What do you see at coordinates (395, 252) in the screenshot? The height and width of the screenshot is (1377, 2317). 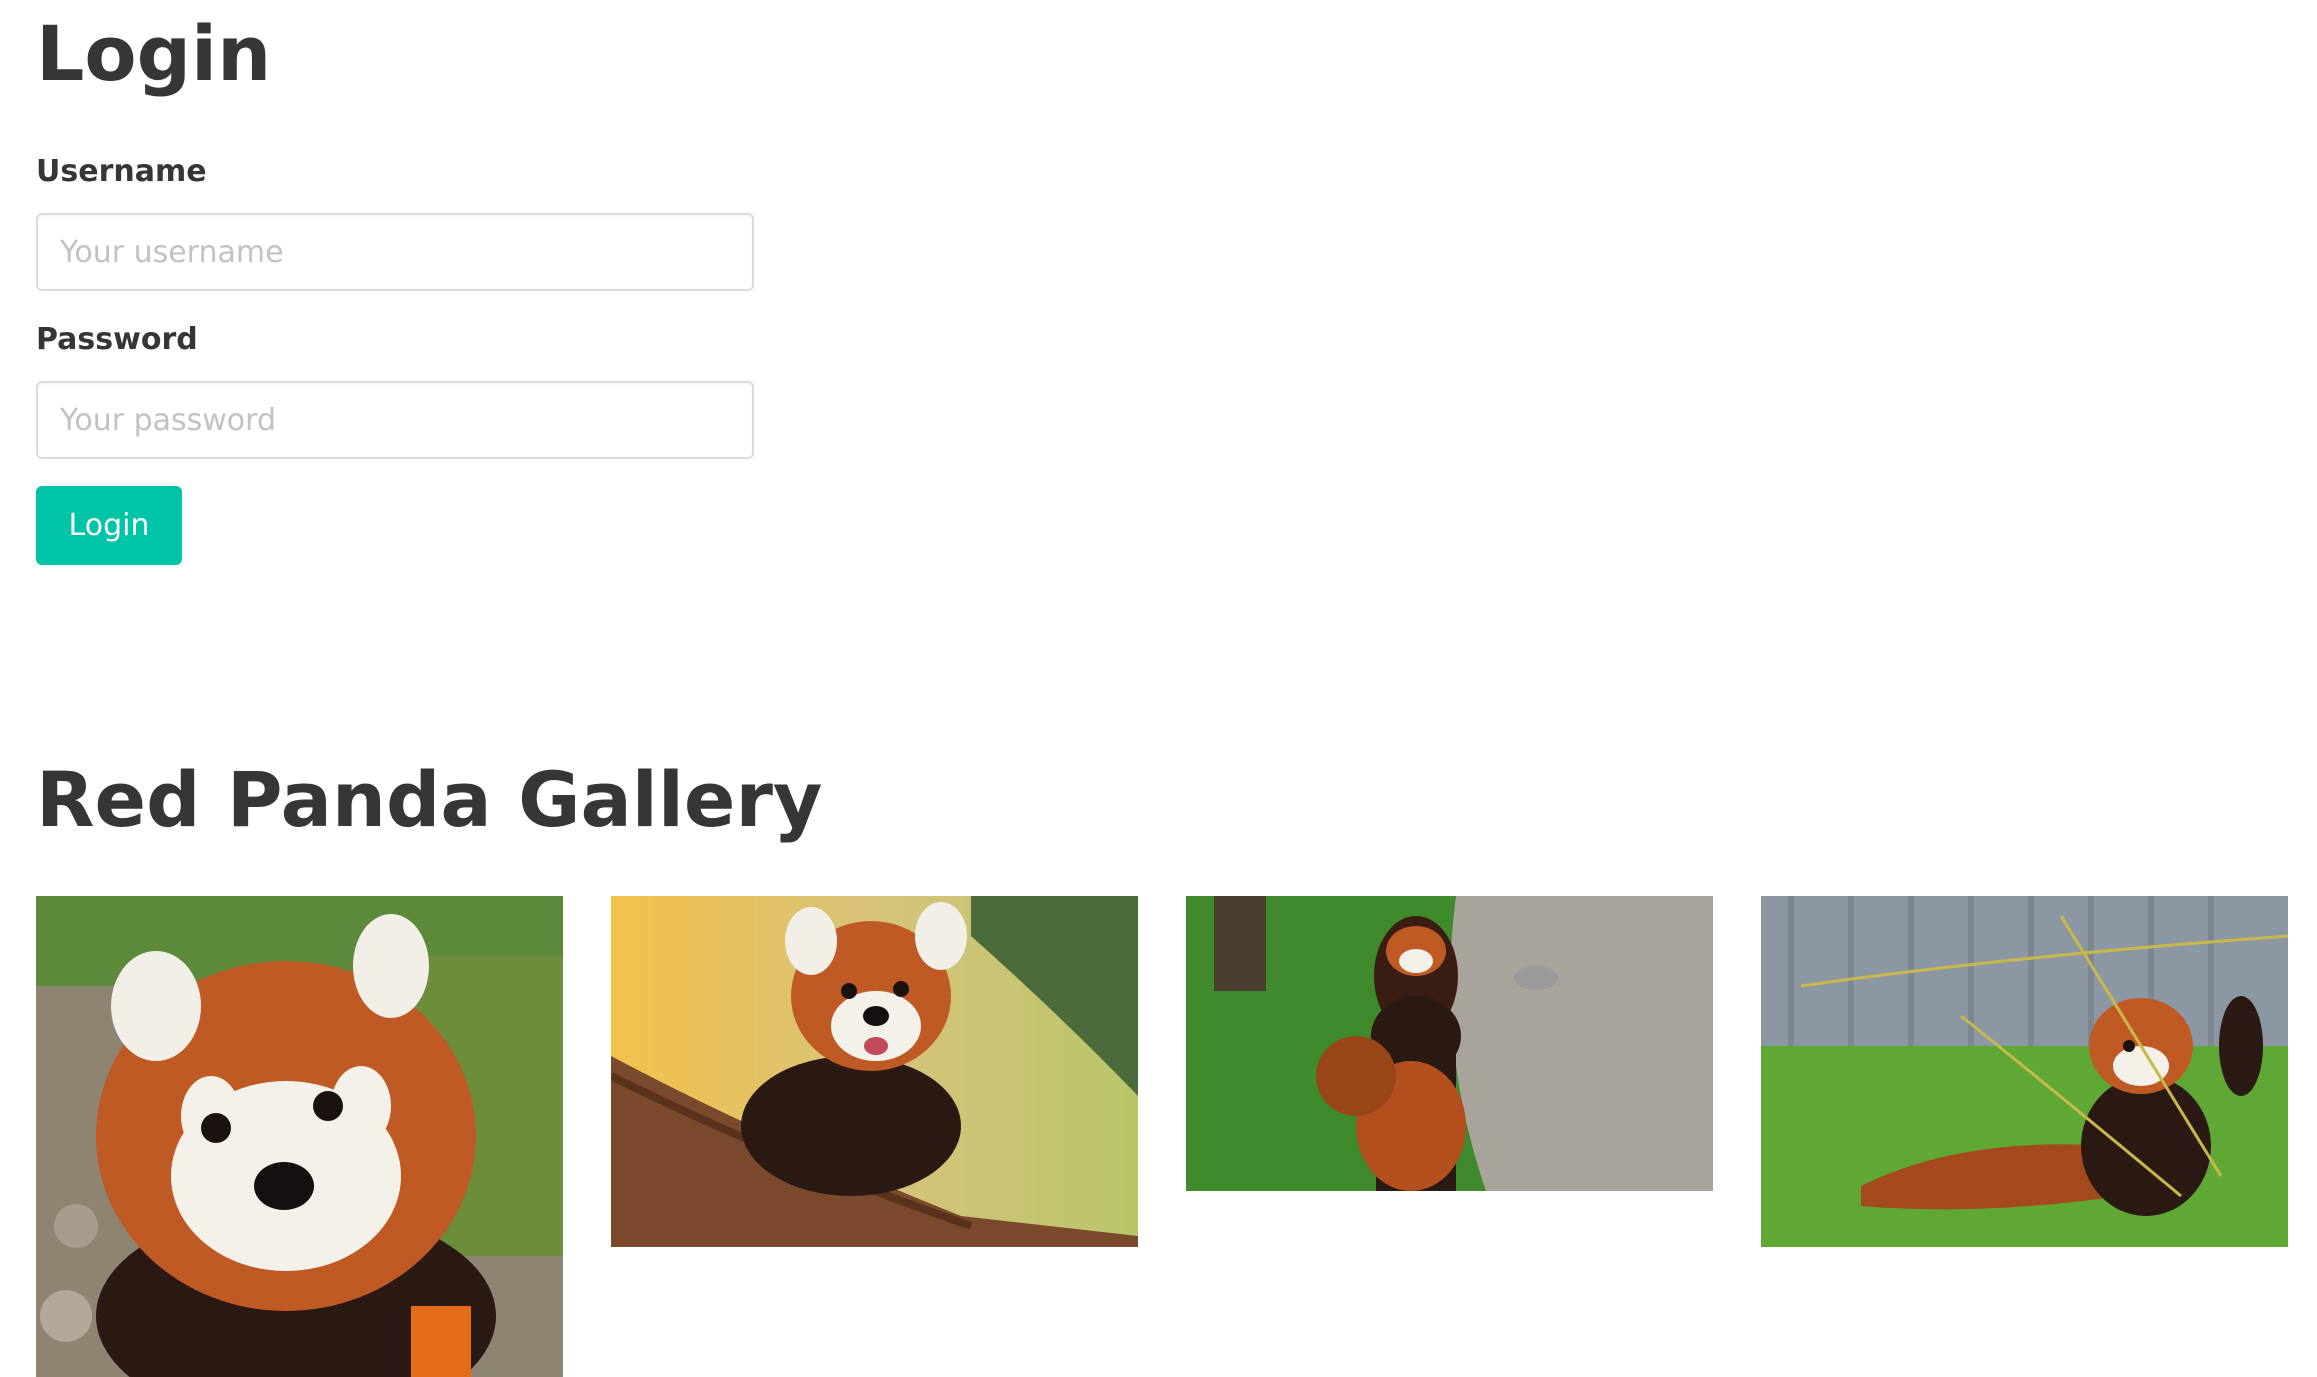 I see `username-input` at bounding box center [395, 252].